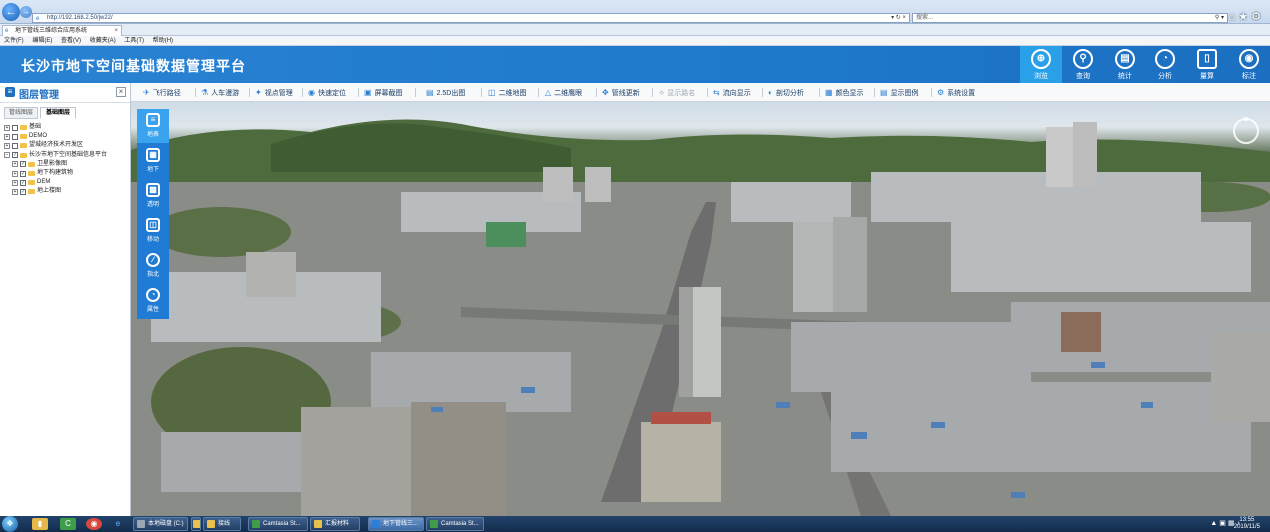 The height and width of the screenshot is (532, 1270). I want to click on menu-favorites: 收藏夹(A), so click(103, 41).